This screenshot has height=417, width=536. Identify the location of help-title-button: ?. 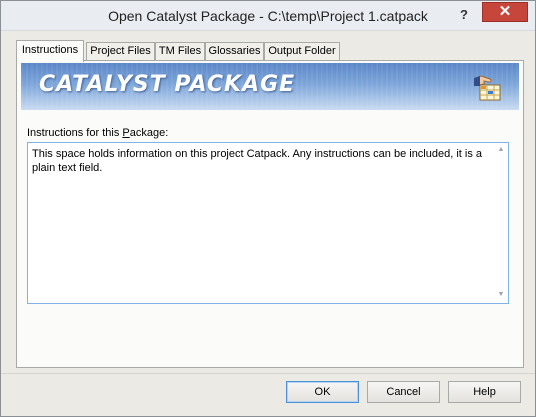
(464, 15).